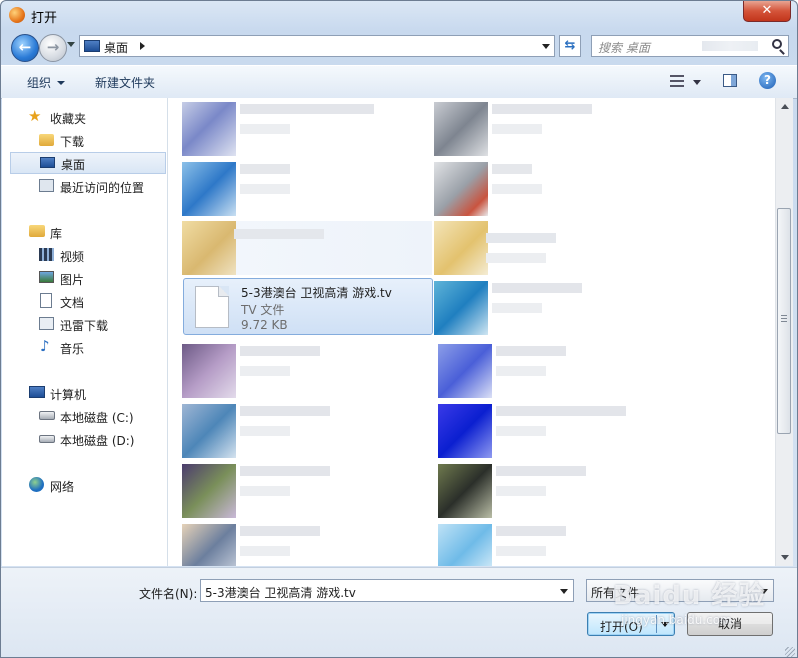 This screenshot has height=658, width=798. Describe the element at coordinates (767, 80) in the screenshot. I see `help-icon: ?` at that location.